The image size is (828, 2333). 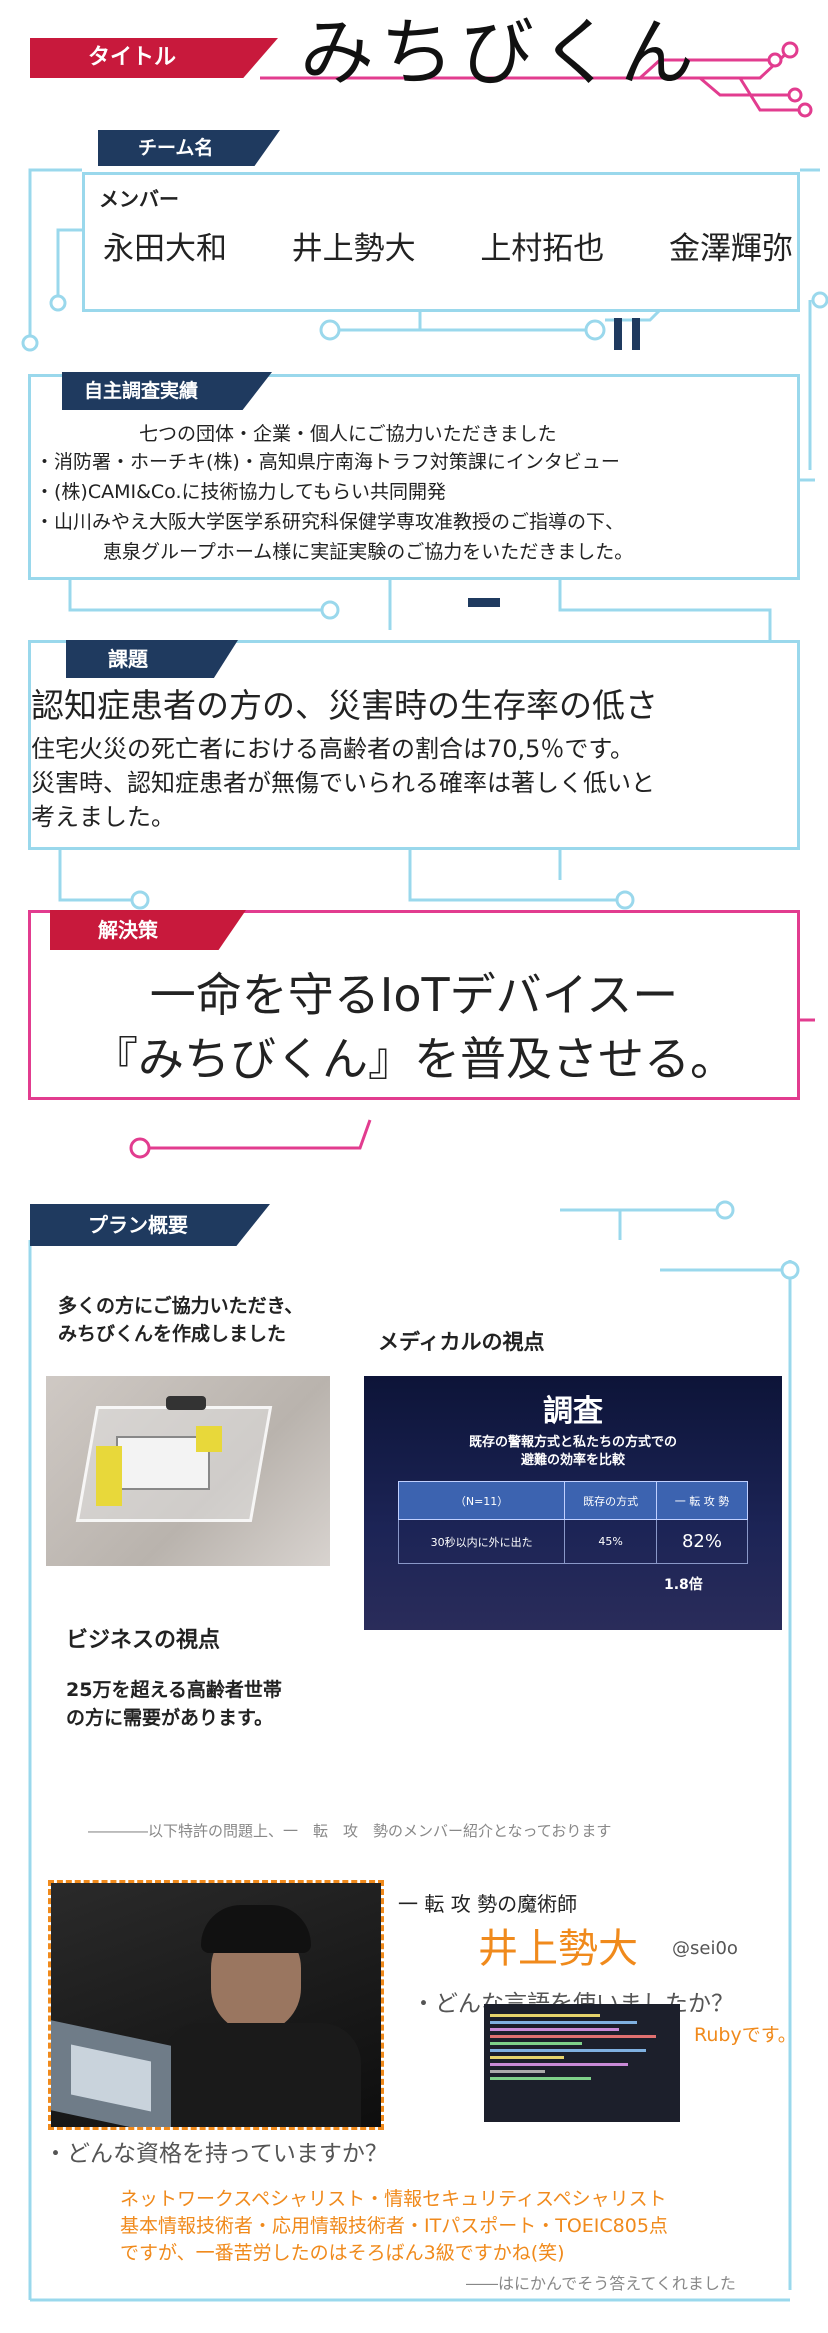 I want to click on member-name: 永田大和, so click(x=165, y=249).